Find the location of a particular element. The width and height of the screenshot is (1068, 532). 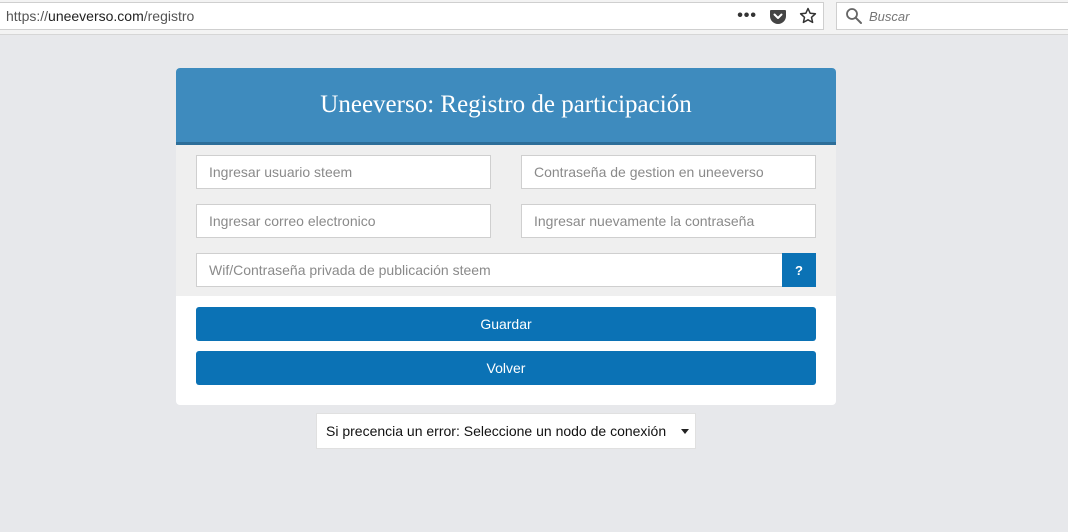

help-button: ? is located at coordinates (799, 270).